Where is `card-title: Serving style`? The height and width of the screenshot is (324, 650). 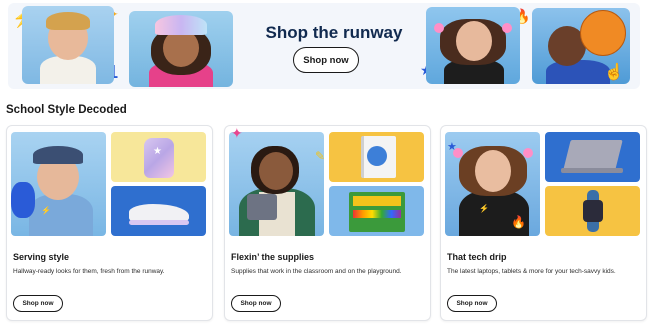
card-title: Serving style is located at coordinates (41, 257).